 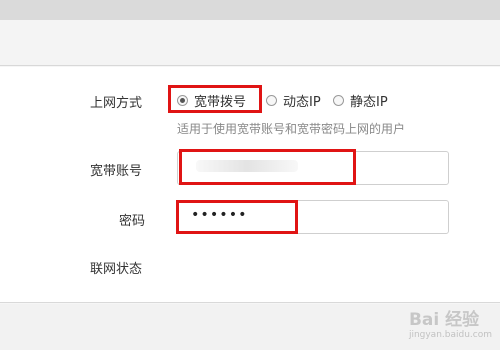 I want to click on radio-dynamic-ip-label: 动态IP, so click(x=302, y=102).